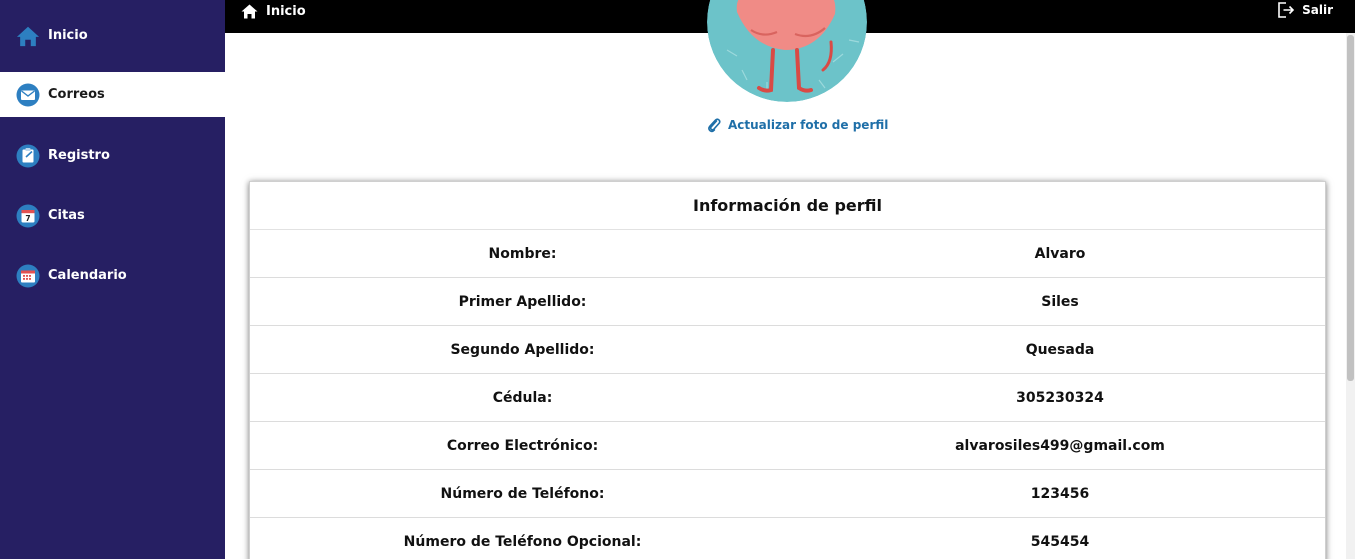  I want to click on sidebar-item-citas: 7 Citas, so click(112, 215).